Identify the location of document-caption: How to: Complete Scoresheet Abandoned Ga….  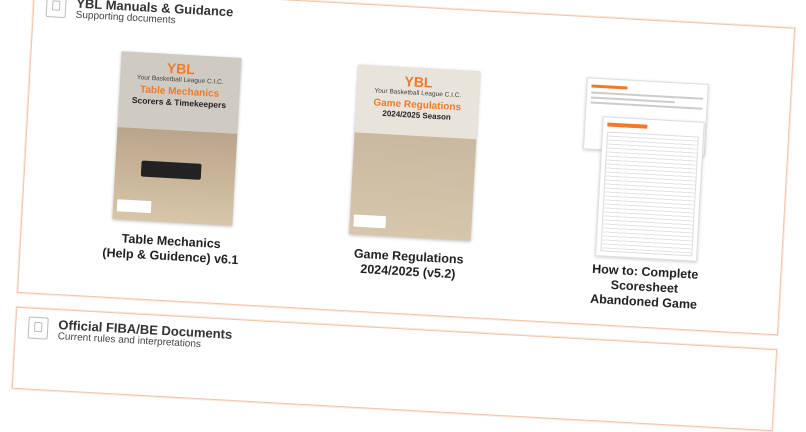
(644, 287).